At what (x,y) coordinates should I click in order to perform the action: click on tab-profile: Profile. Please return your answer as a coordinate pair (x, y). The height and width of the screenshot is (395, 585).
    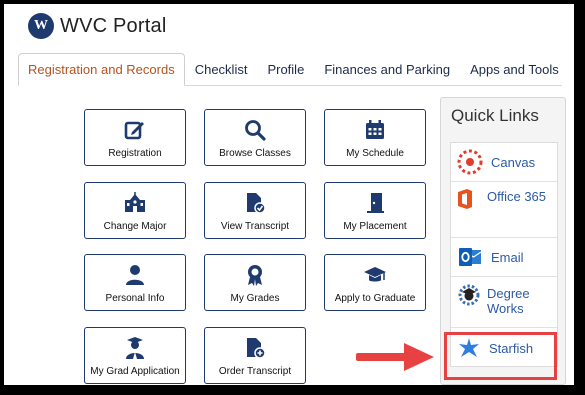
    Looking at the image, I should click on (285, 69).